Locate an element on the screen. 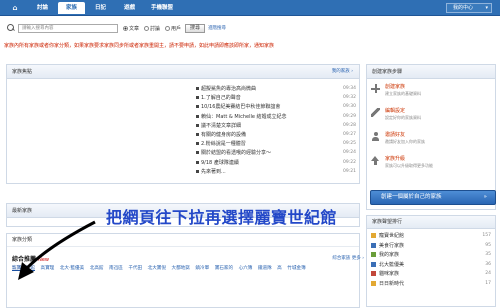 Image resolution: width=500 pixels, height=308 pixels. rank-count: 35 is located at coordinates (488, 255).